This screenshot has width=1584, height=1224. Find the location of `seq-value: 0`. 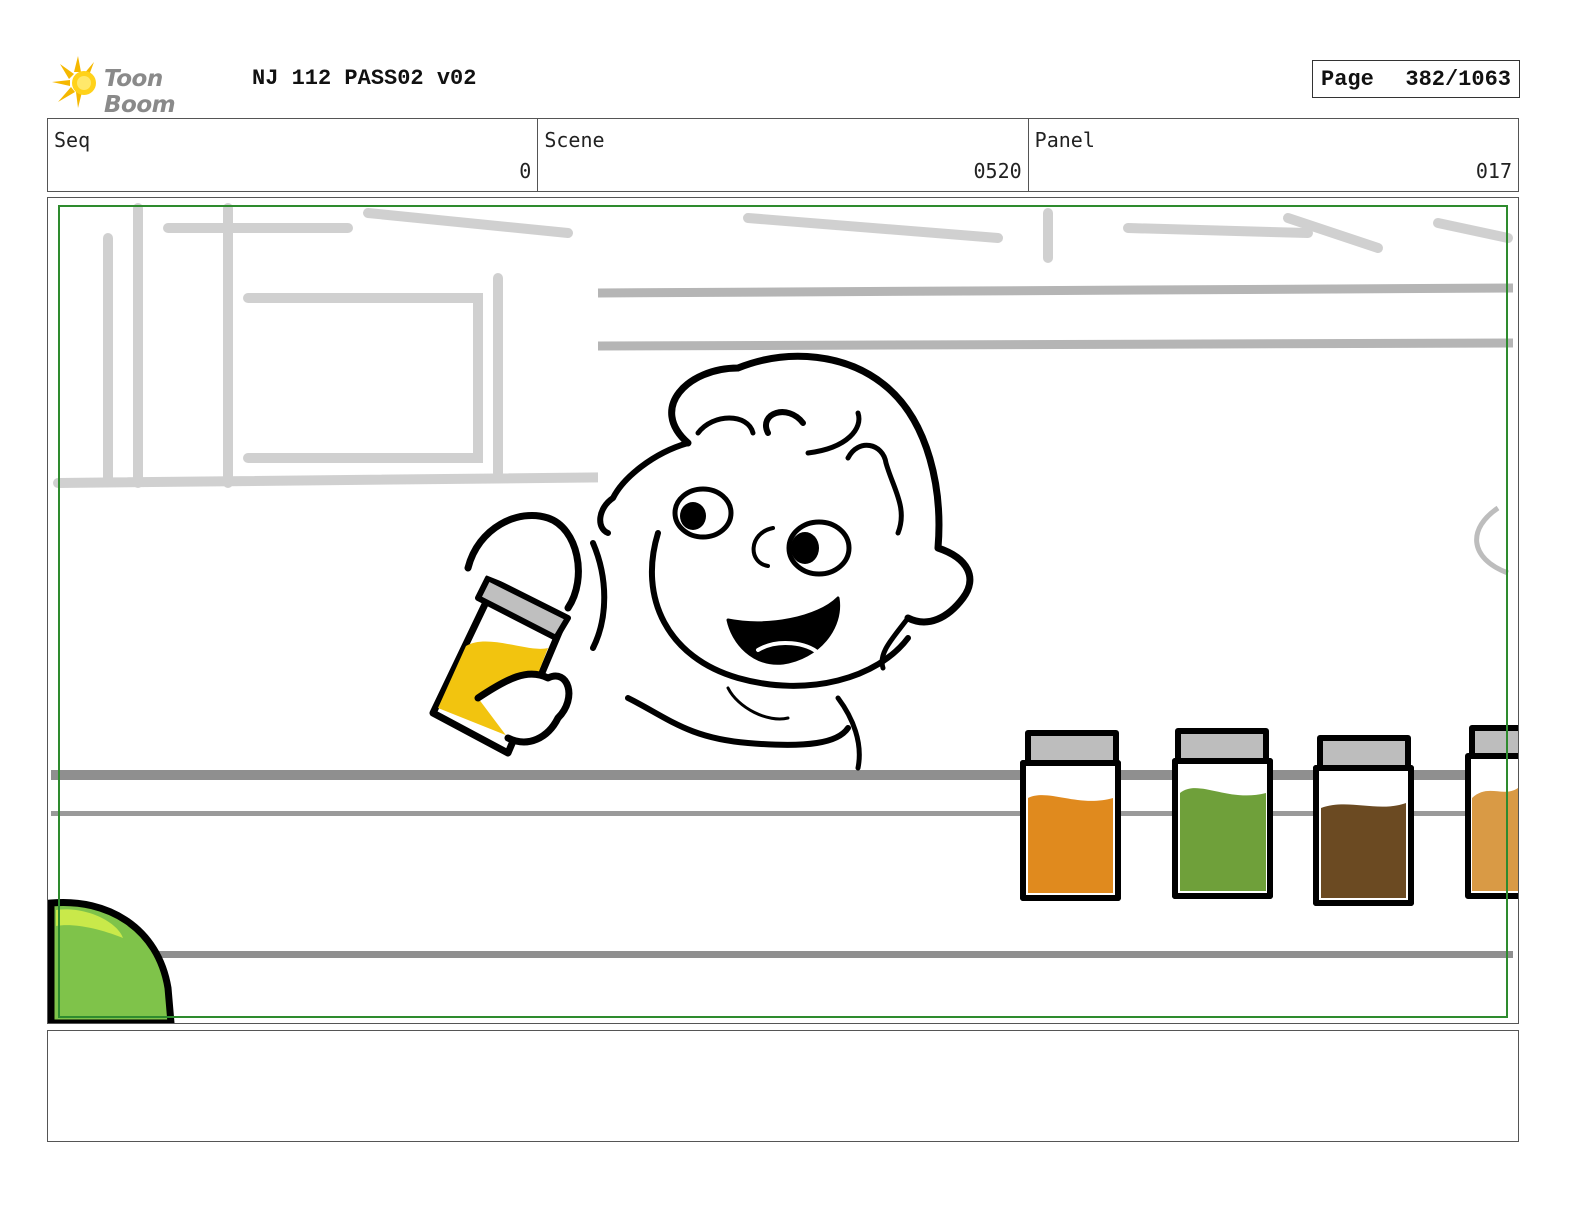

seq-value: 0 is located at coordinates (525, 171).